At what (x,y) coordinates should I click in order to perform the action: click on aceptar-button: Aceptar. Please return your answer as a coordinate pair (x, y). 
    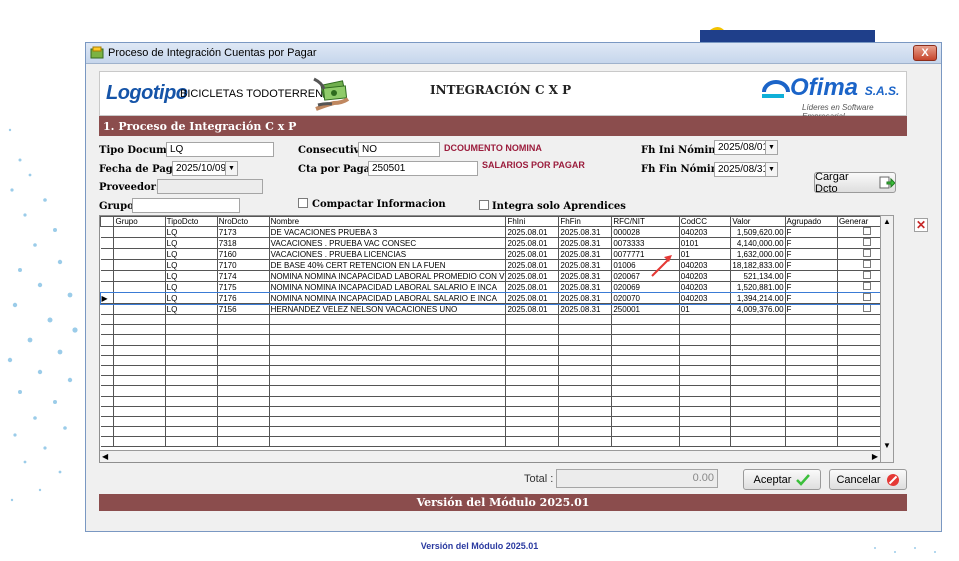
    Looking at the image, I should click on (782, 479).